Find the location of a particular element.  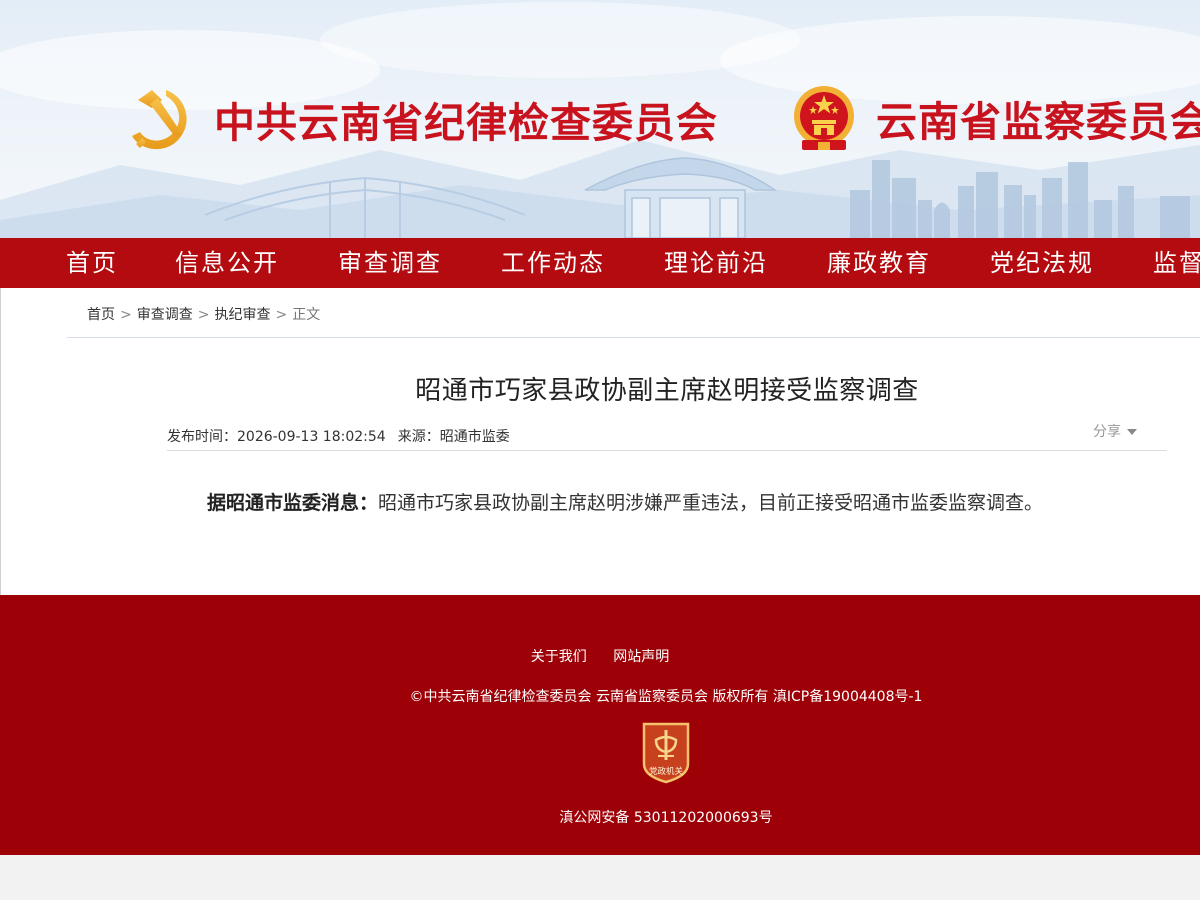

nav-item-party-regulations: 党纪法规 is located at coordinates (1042, 263).